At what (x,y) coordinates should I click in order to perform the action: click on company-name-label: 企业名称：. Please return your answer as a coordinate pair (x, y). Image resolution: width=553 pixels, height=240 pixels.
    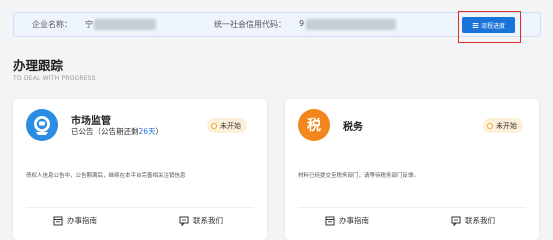
    Looking at the image, I should click on (52, 24).